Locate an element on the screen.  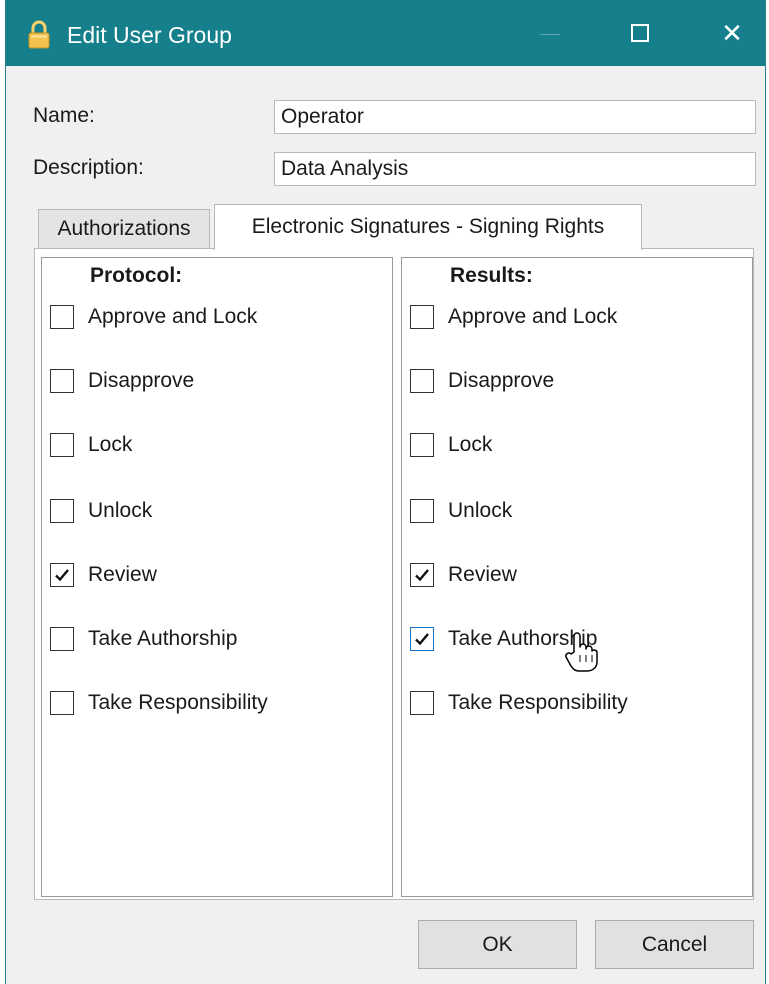
protocol-checkbox-row-approve-and-lock: Approve and Lock is located at coordinates (153, 317).